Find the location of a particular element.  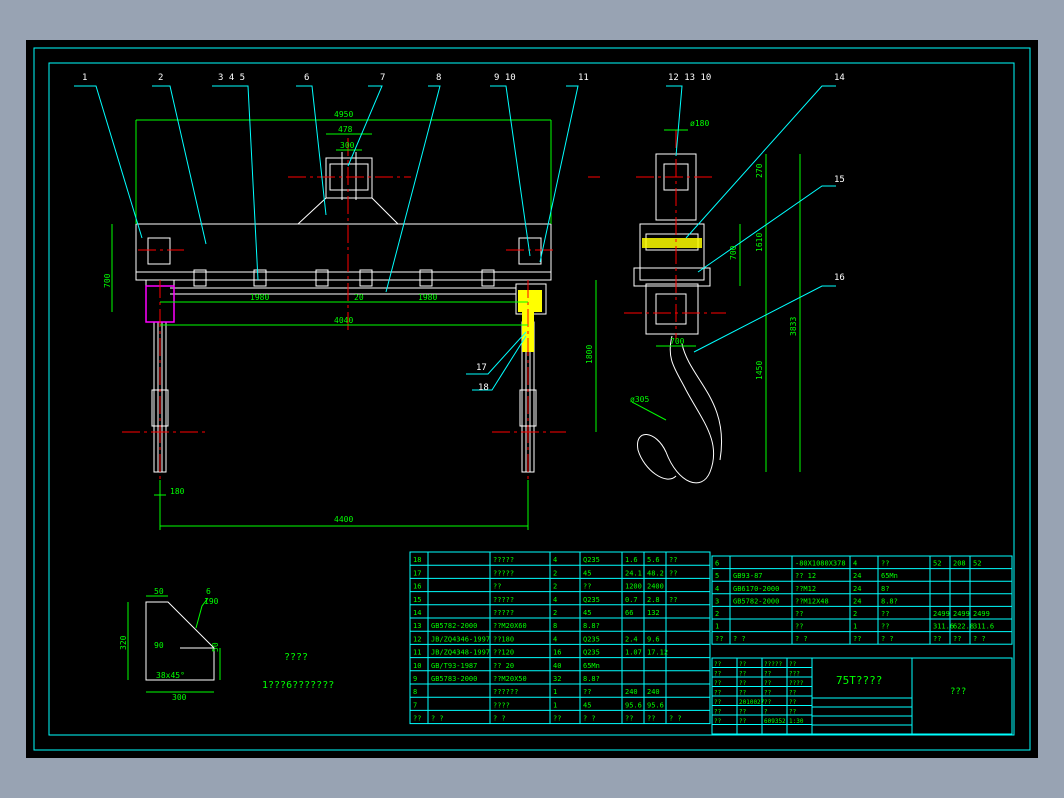

balloon-11: 11 is located at coordinates (583, 78).